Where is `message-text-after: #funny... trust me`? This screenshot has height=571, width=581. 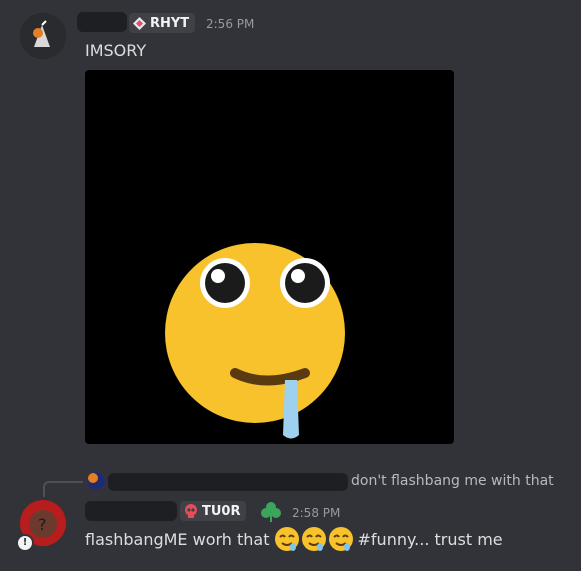
message-text-after: #funny... trust me is located at coordinates (430, 539).